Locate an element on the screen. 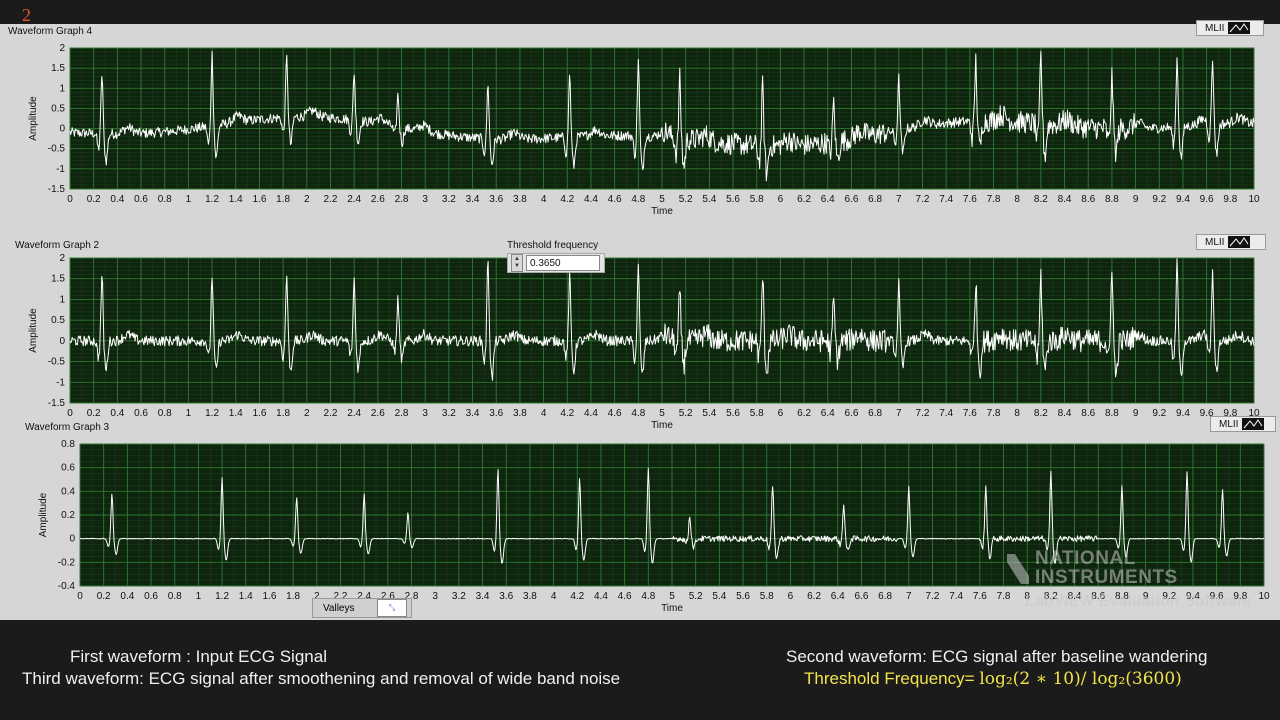 The width and height of the screenshot is (1280, 720). threshold-frequency-input: 0.3650 is located at coordinates (563, 263).